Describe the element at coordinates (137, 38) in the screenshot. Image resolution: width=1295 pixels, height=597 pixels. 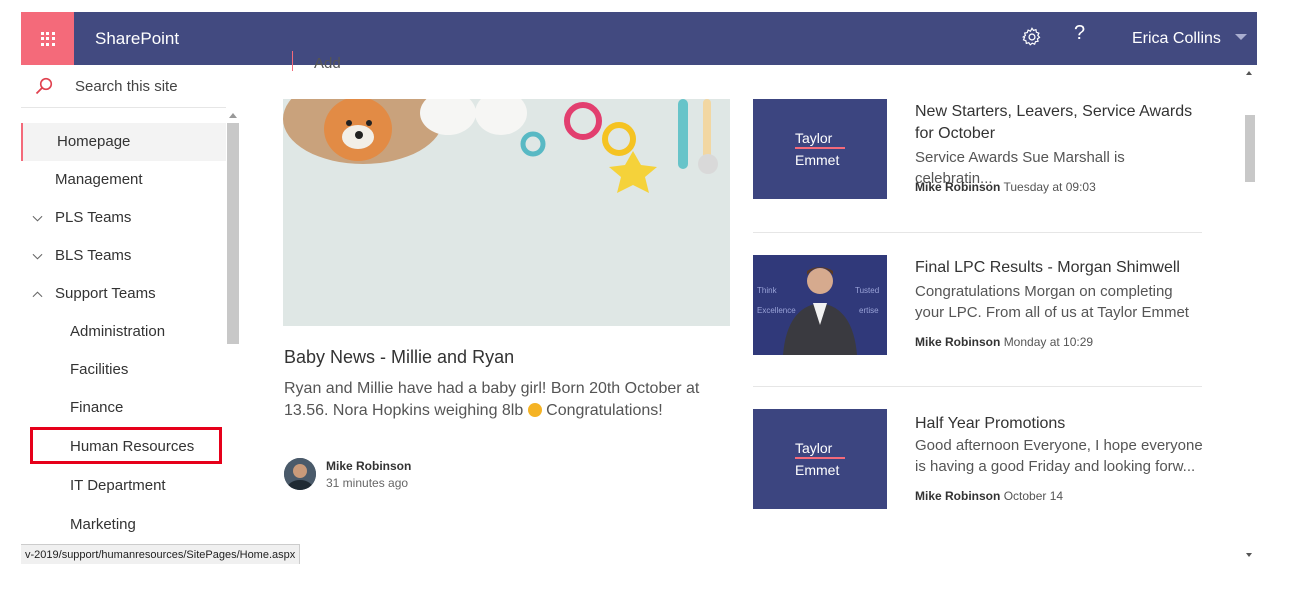
I see `app-title: SharePoint` at that location.